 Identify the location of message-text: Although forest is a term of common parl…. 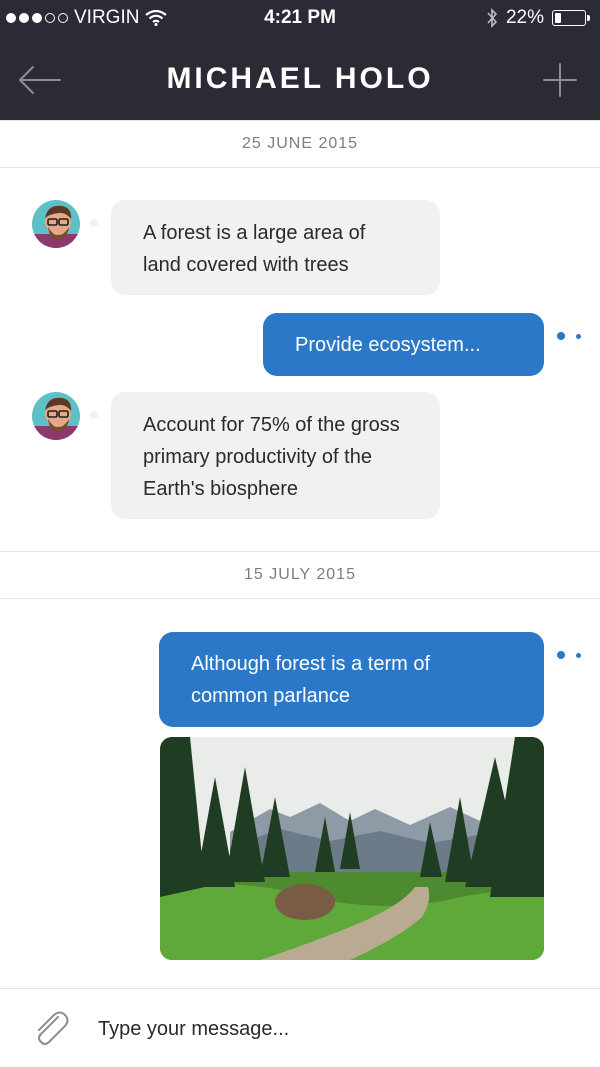
(311, 680).